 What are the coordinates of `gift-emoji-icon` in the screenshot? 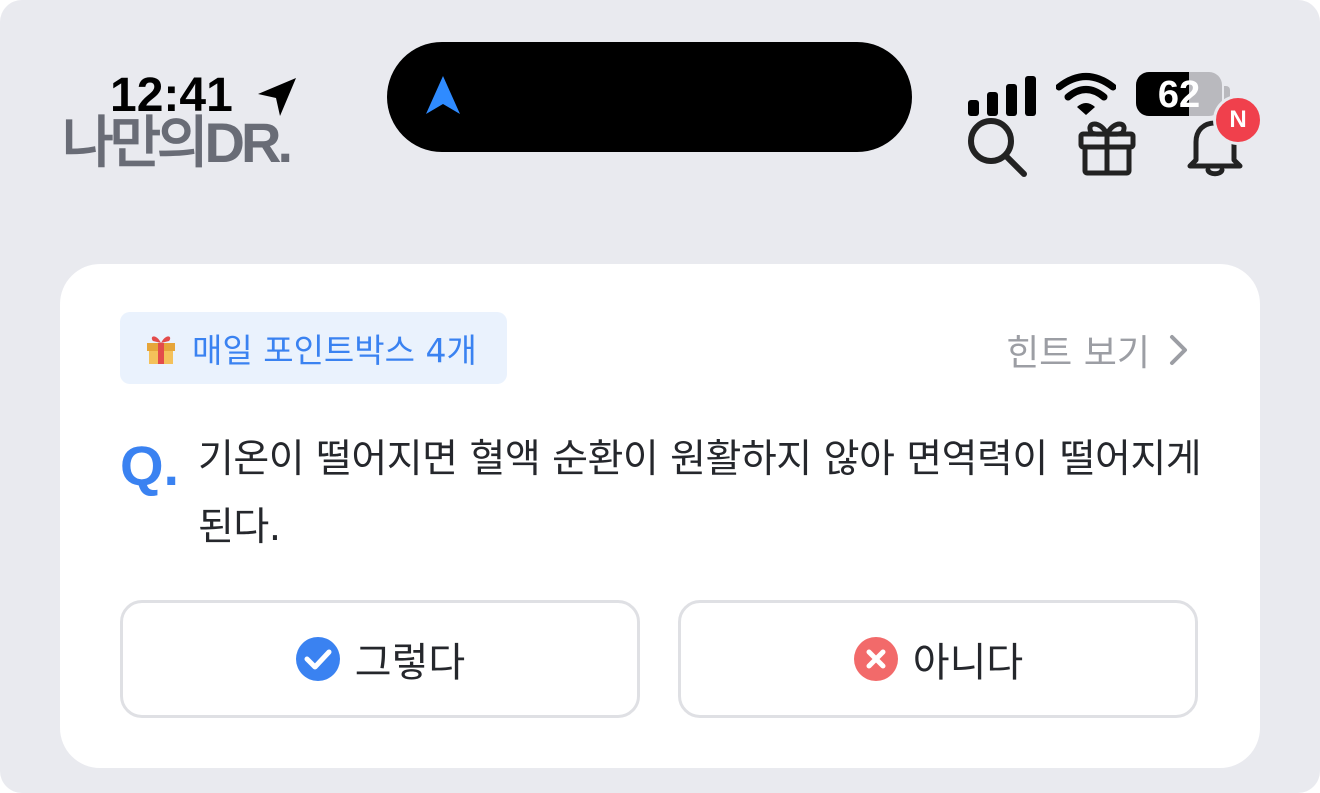 It's located at (161, 350).